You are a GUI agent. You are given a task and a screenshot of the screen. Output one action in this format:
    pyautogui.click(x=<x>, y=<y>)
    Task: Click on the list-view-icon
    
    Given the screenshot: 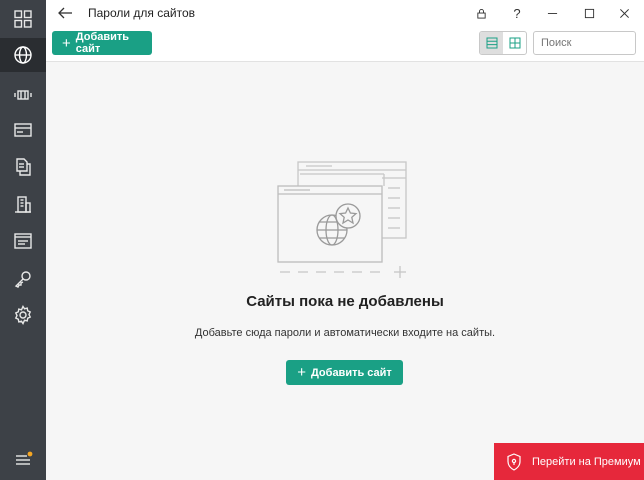 What is the action you would take?
    pyautogui.click(x=491, y=43)
    